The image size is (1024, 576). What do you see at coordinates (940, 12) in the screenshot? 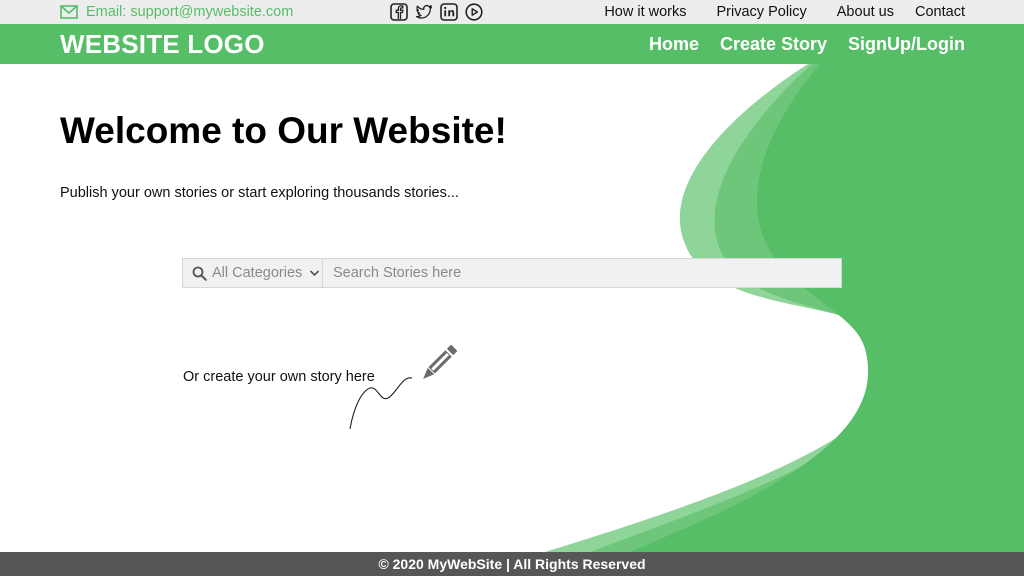
I see `link-contact: Contact` at bounding box center [940, 12].